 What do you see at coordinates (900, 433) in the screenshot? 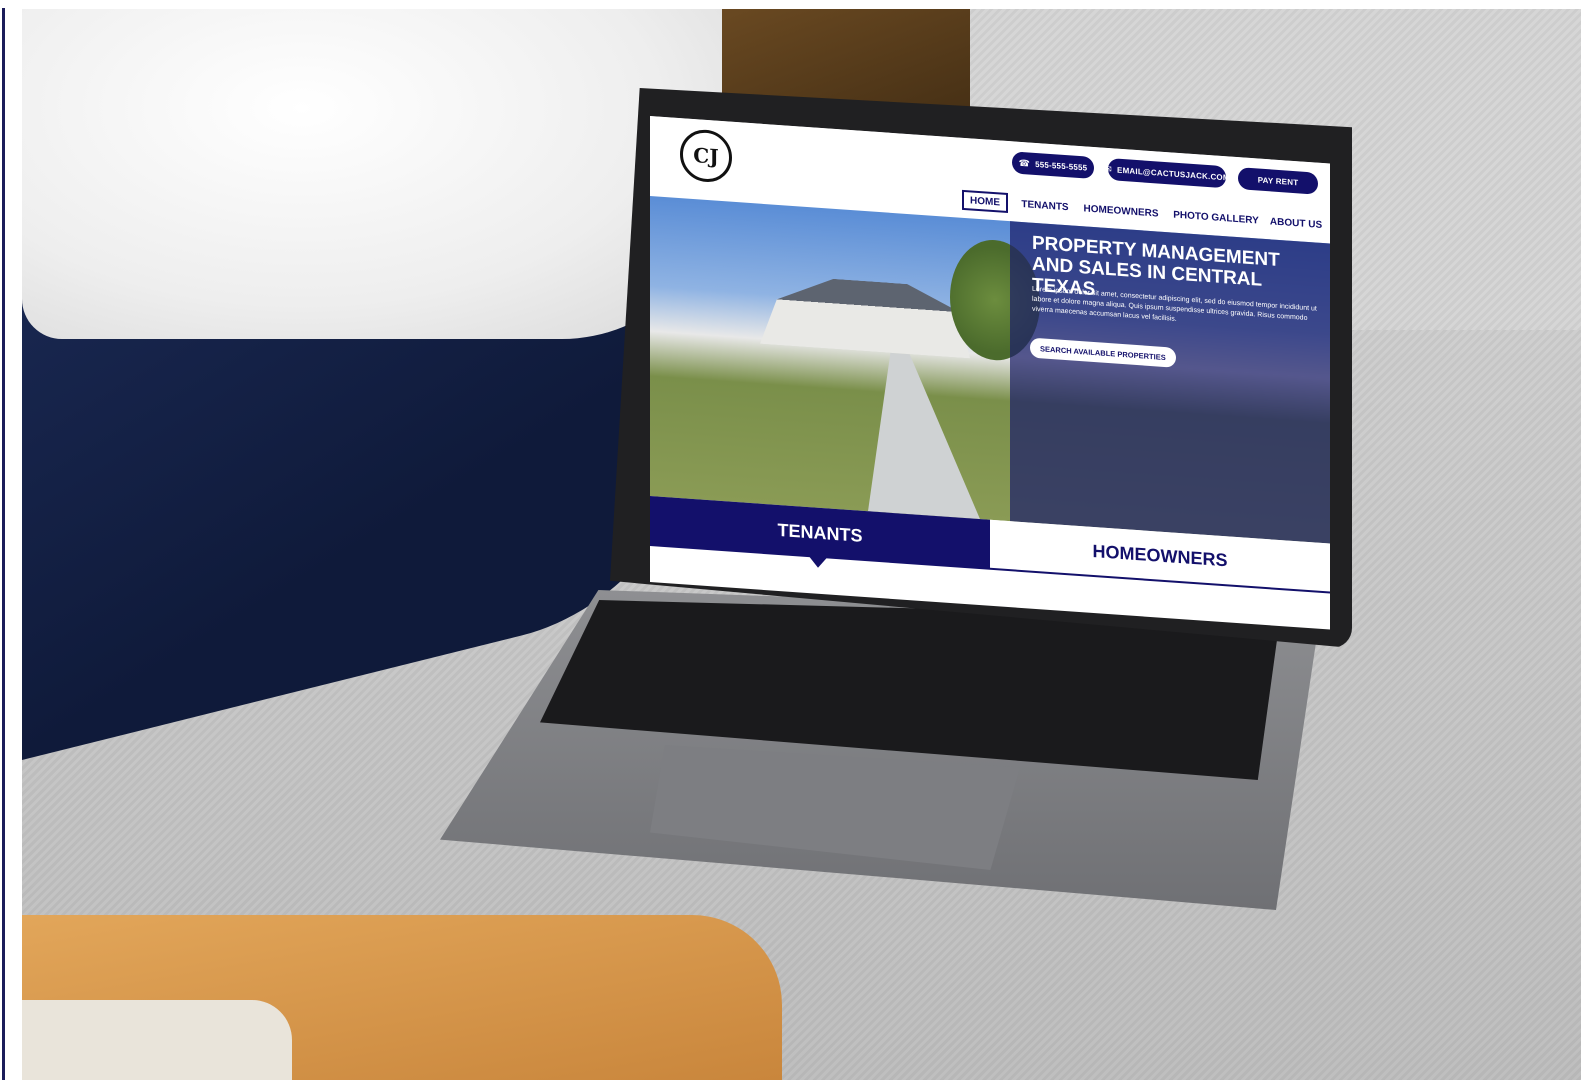
I see `hero-walkway` at bounding box center [900, 433].